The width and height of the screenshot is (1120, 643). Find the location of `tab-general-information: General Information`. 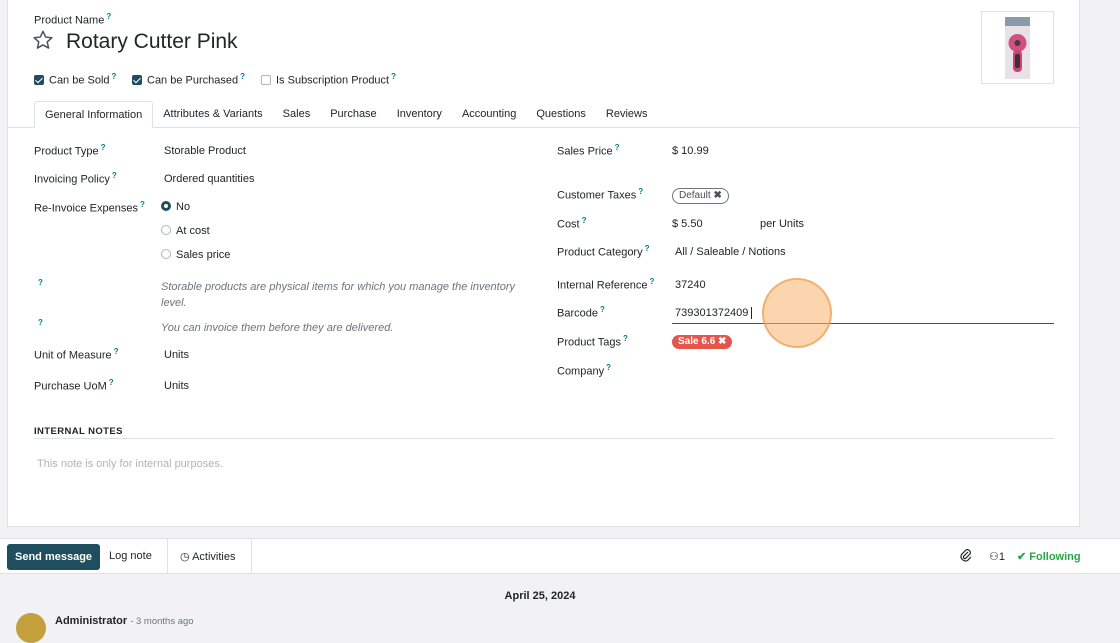

tab-general-information: General Information is located at coordinates (94, 114).